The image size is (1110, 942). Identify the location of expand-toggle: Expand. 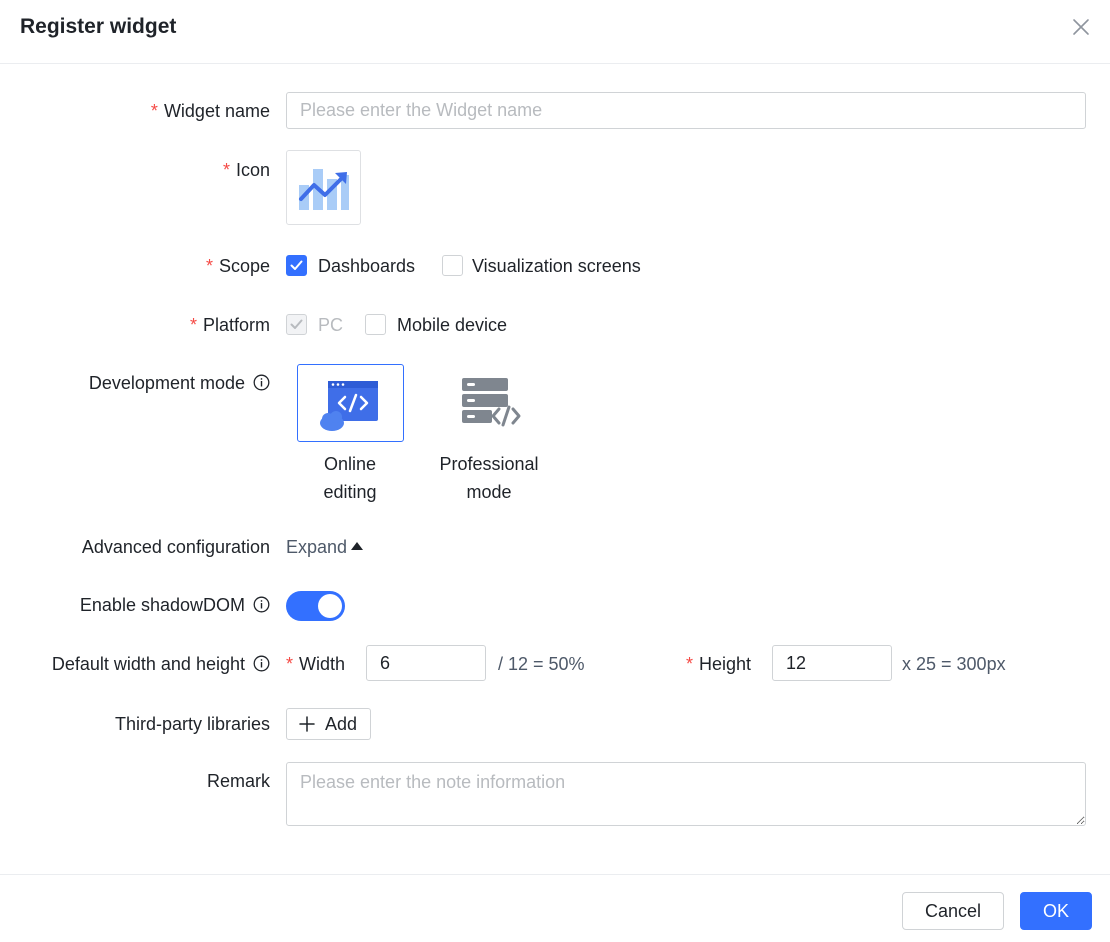
(325, 547).